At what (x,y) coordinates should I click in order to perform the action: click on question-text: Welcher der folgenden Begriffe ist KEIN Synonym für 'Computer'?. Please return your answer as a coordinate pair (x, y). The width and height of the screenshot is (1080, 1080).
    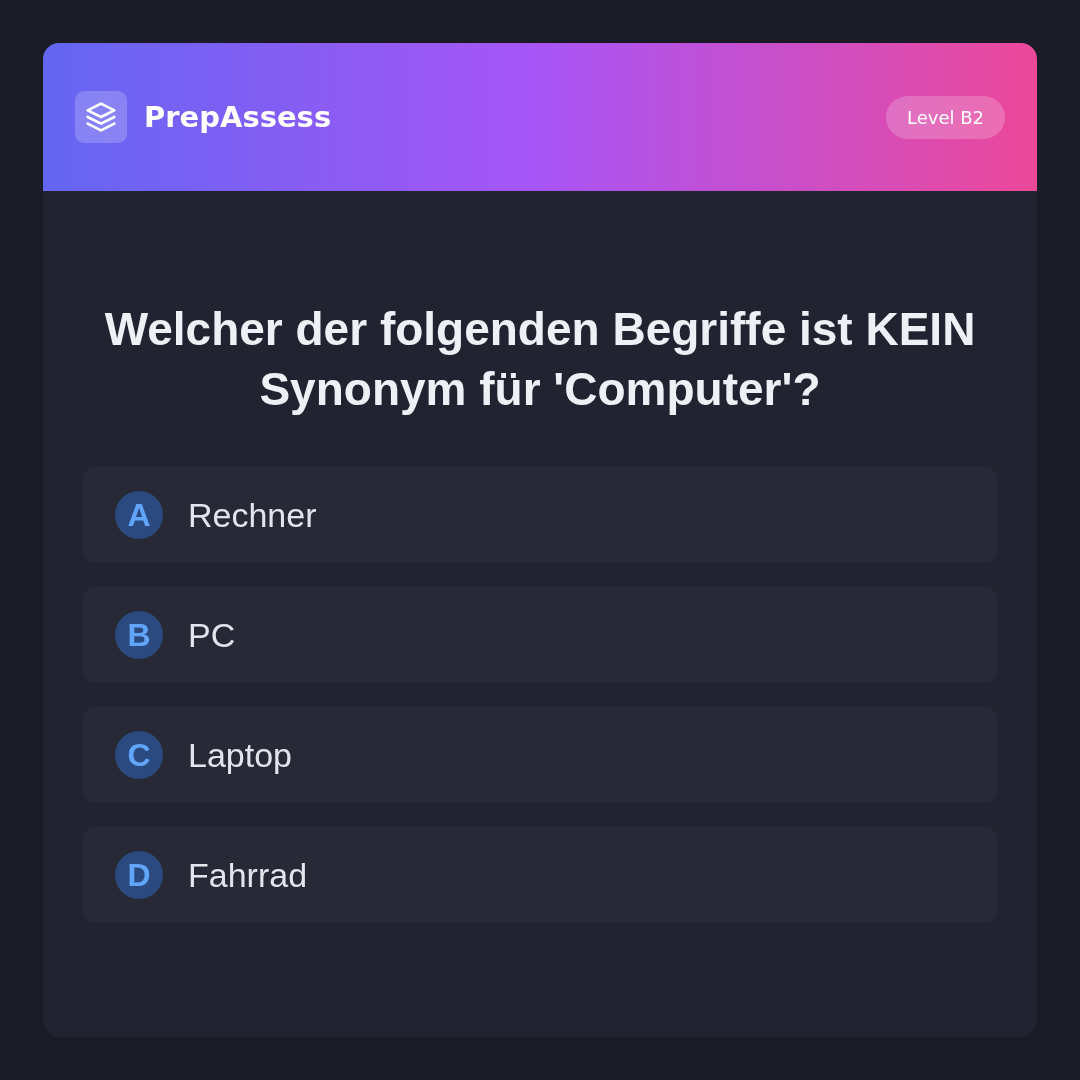
    Looking at the image, I should click on (540, 359).